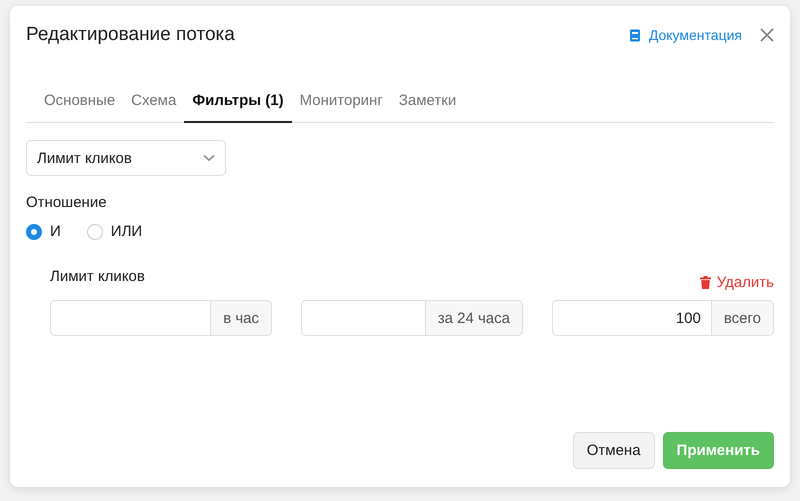 The image size is (800, 501). I want to click on close-button, so click(767, 35).